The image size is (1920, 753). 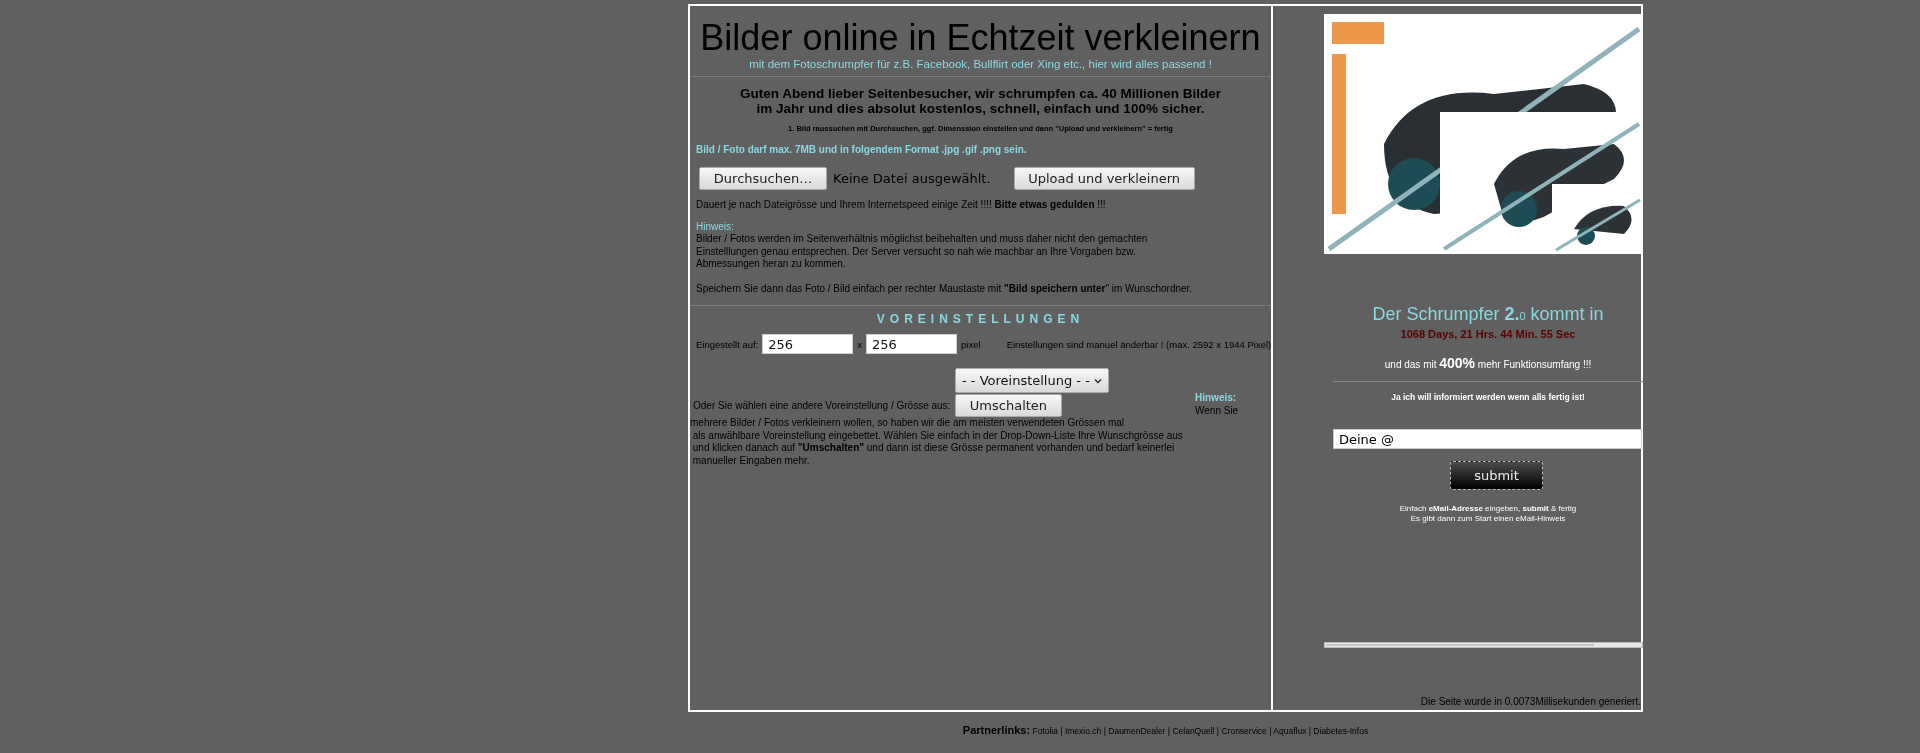 What do you see at coordinates (860, 344) in the screenshot?
I see `times-sign: x` at bounding box center [860, 344].